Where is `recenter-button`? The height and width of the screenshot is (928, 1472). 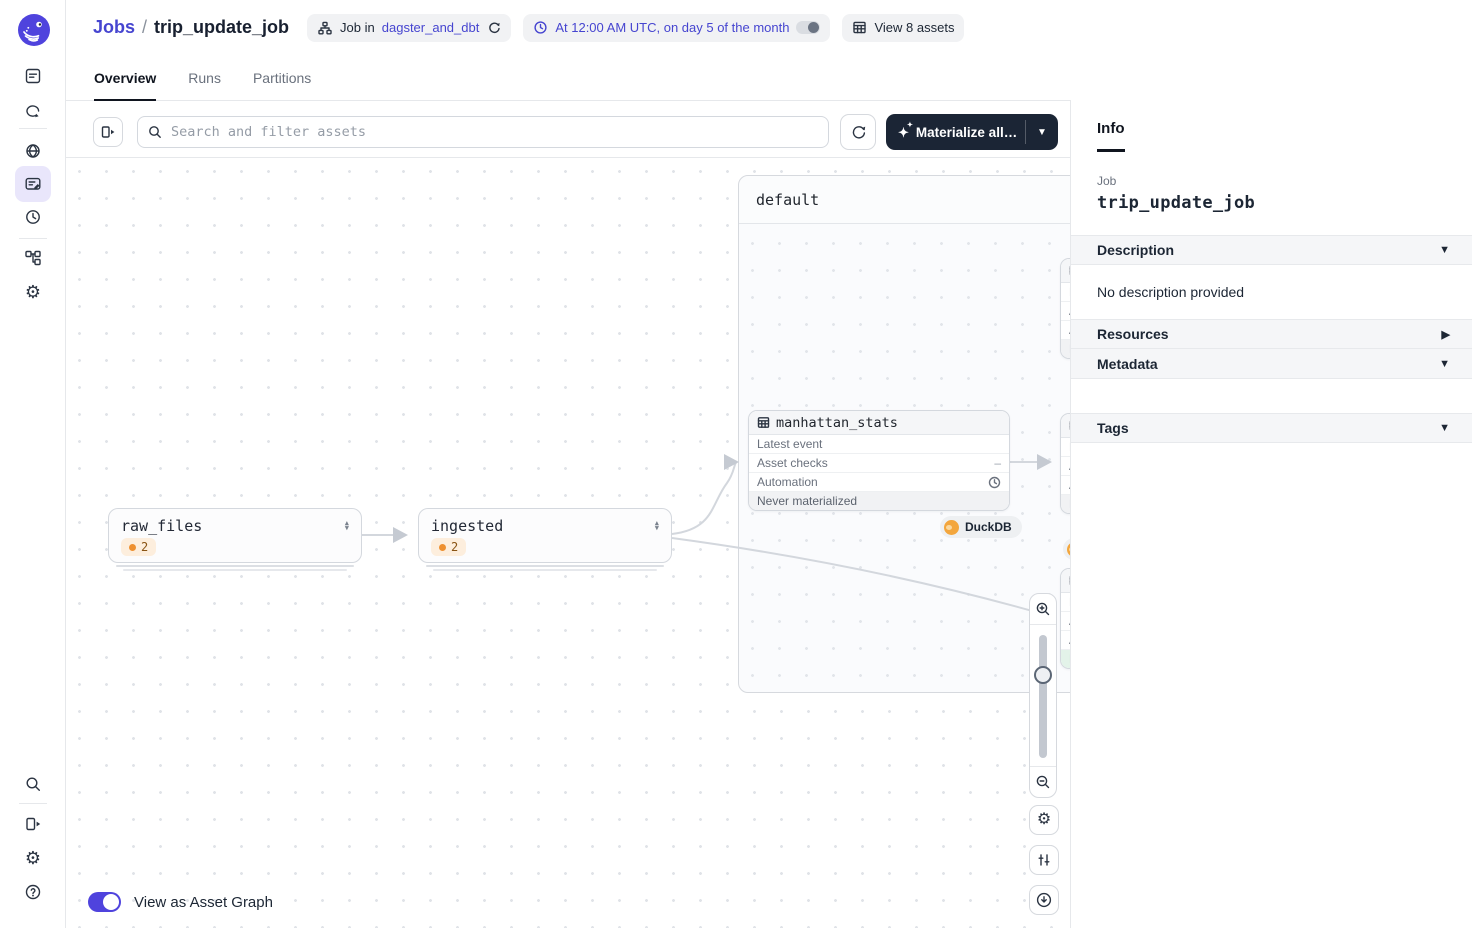 recenter-button is located at coordinates (1044, 900).